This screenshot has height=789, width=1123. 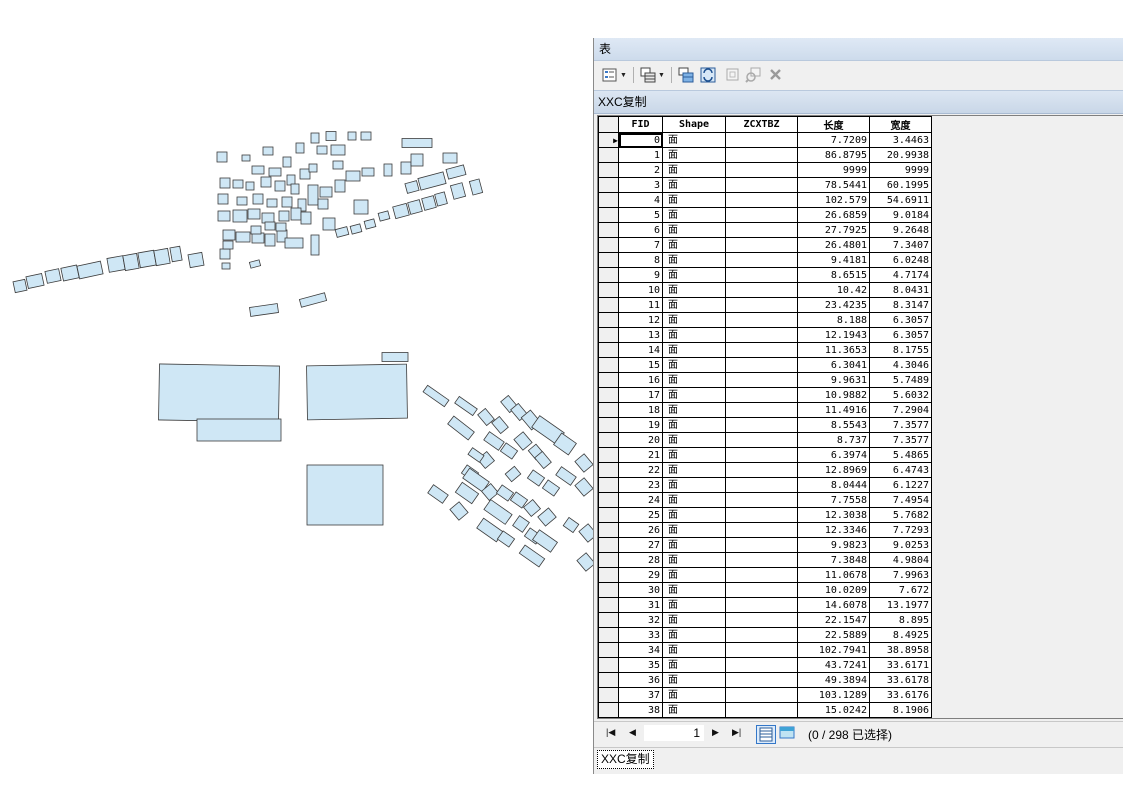 What do you see at coordinates (765, 350) in the screenshot?
I see `table-row: 14 面 11.3653 8.1755` at bounding box center [765, 350].